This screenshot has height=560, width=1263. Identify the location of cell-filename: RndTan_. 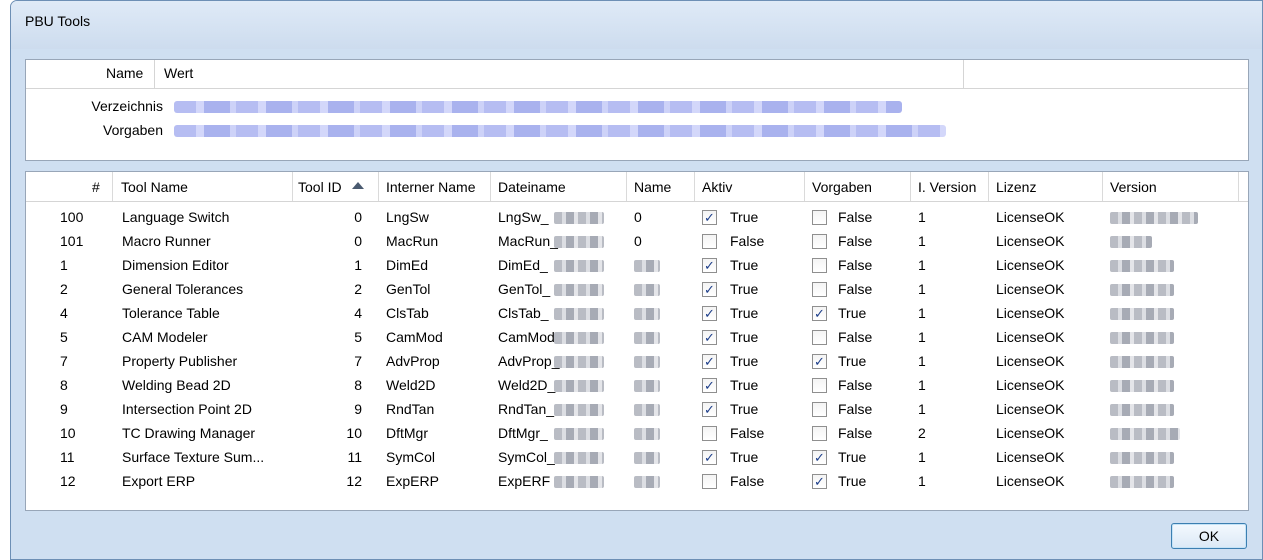
(526, 409).